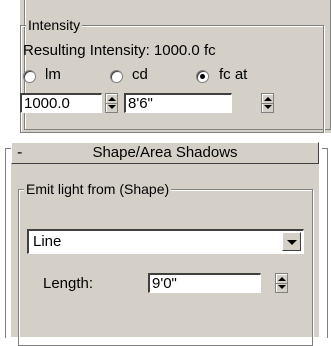  What do you see at coordinates (204, 283) in the screenshot?
I see `length-field: 9'0"` at bounding box center [204, 283].